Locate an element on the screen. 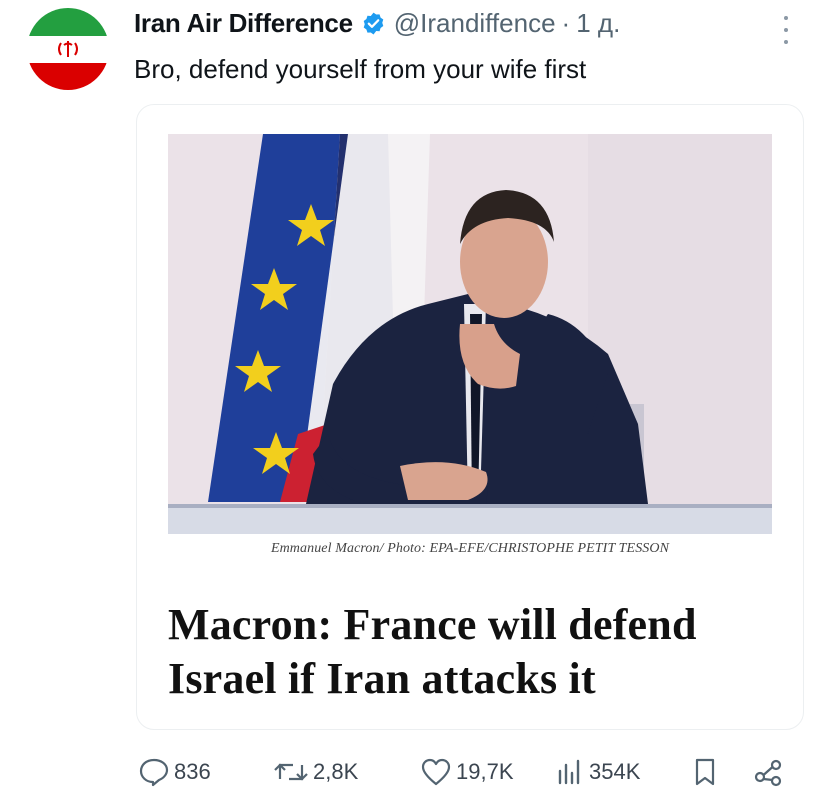 This screenshot has height=800, width=830. reply-button: 836 is located at coordinates (174, 772).